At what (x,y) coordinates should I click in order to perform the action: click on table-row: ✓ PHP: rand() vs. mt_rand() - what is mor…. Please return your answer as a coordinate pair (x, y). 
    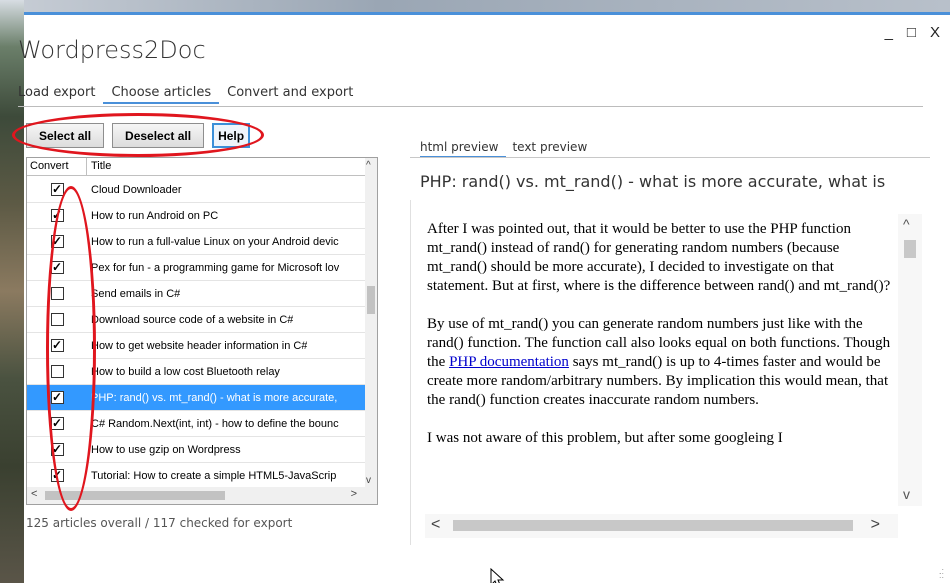
    Looking at the image, I should click on (197, 398).